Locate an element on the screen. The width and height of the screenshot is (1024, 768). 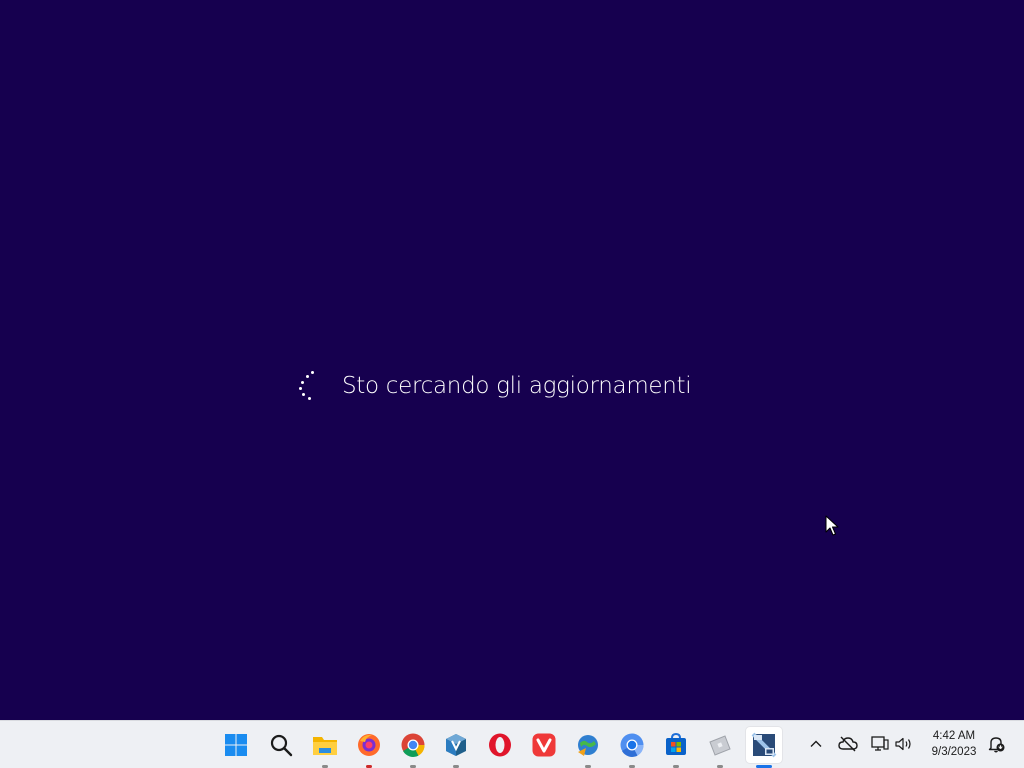
cloud-offline-icon is located at coordinates (848, 744).